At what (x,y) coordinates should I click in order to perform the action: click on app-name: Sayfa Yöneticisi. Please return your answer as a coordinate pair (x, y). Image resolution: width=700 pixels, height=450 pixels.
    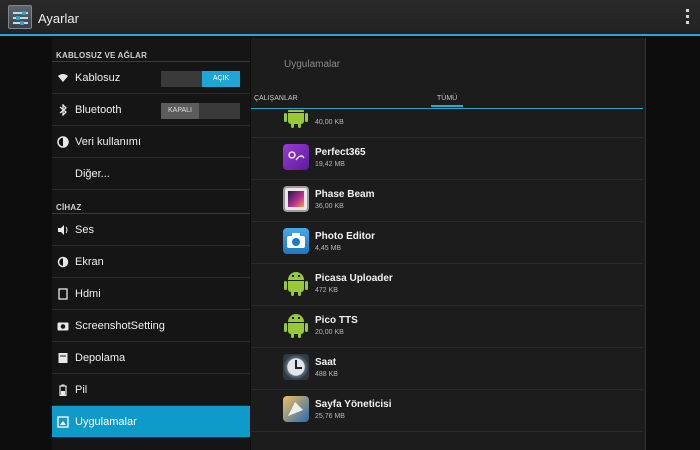
    Looking at the image, I should click on (353, 404).